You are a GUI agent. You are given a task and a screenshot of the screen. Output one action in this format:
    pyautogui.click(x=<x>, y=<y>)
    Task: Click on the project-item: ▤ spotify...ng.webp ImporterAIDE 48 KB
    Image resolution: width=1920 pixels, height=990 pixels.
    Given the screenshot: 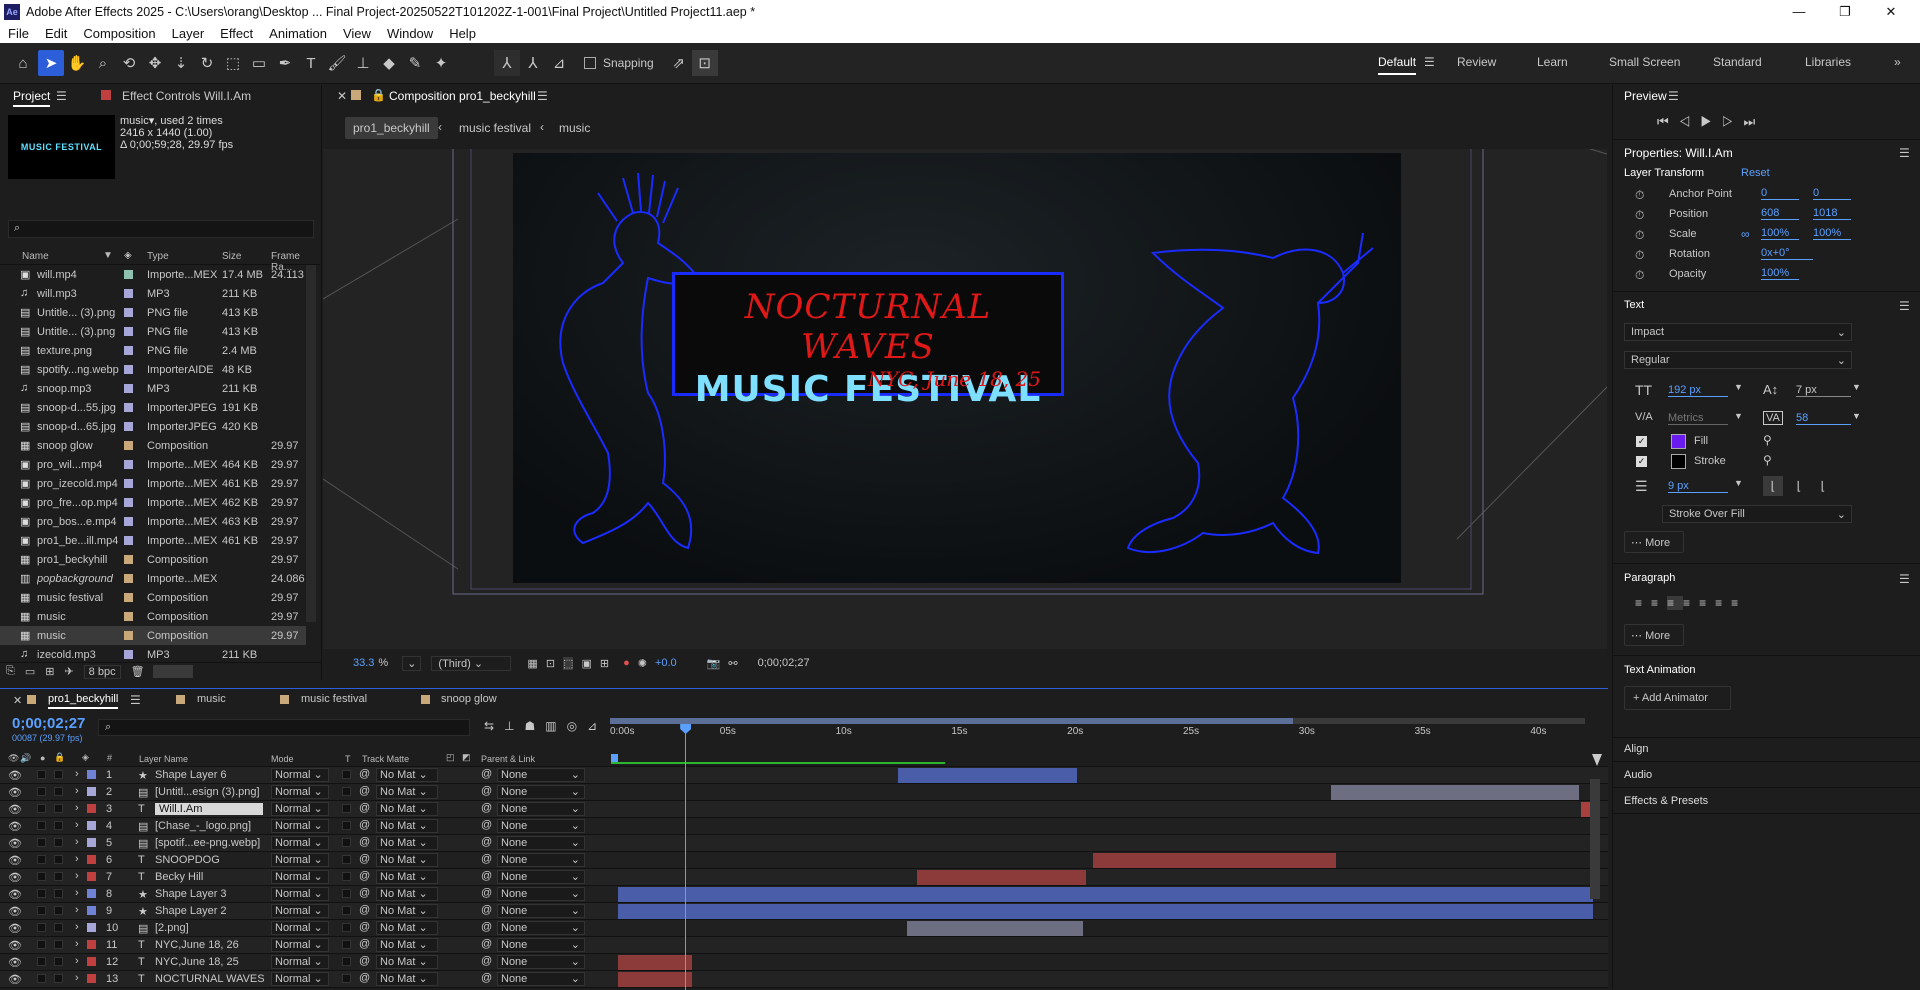 What is the action you would take?
    pyautogui.click(x=153, y=369)
    